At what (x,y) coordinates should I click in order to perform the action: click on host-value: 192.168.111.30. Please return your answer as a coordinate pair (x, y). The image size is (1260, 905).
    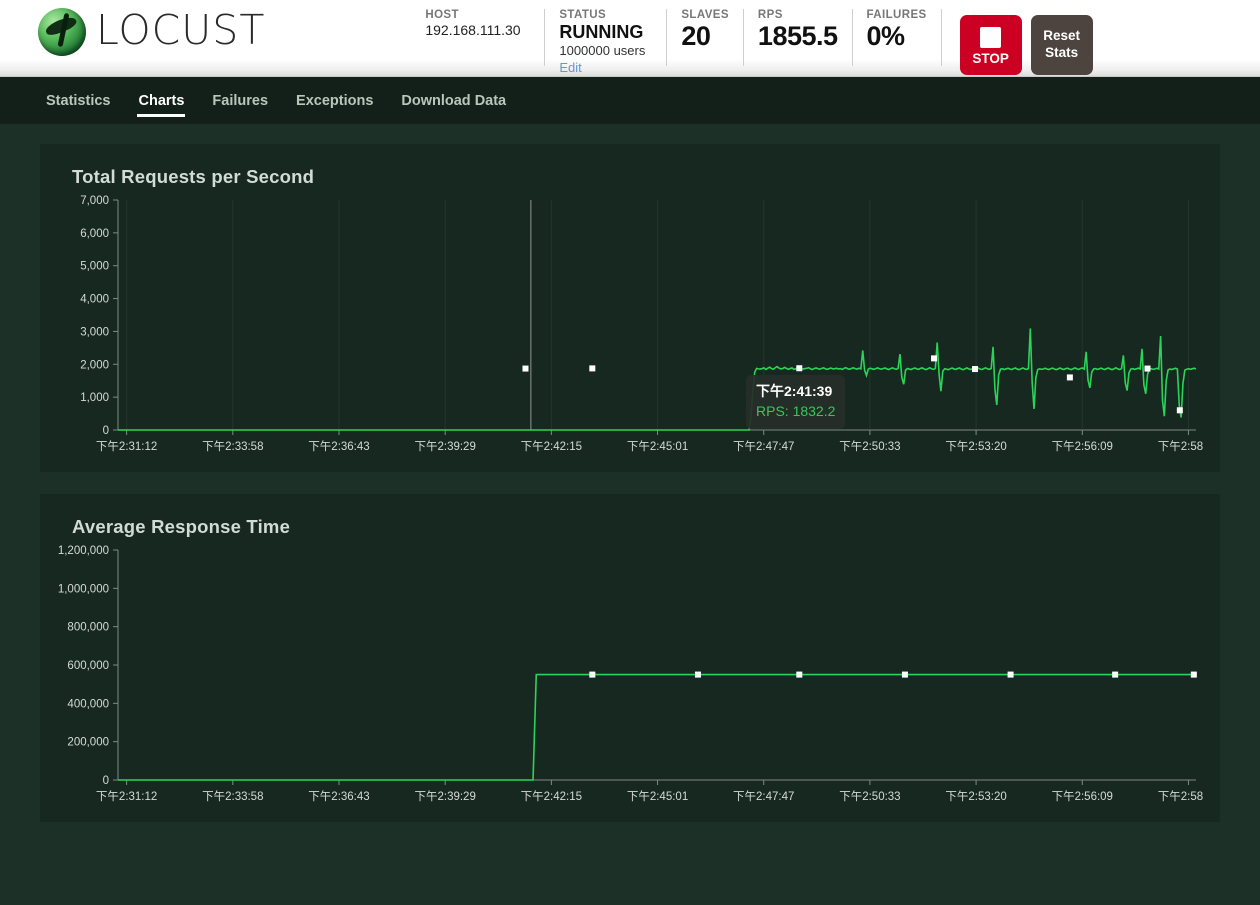
    Looking at the image, I should click on (473, 30).